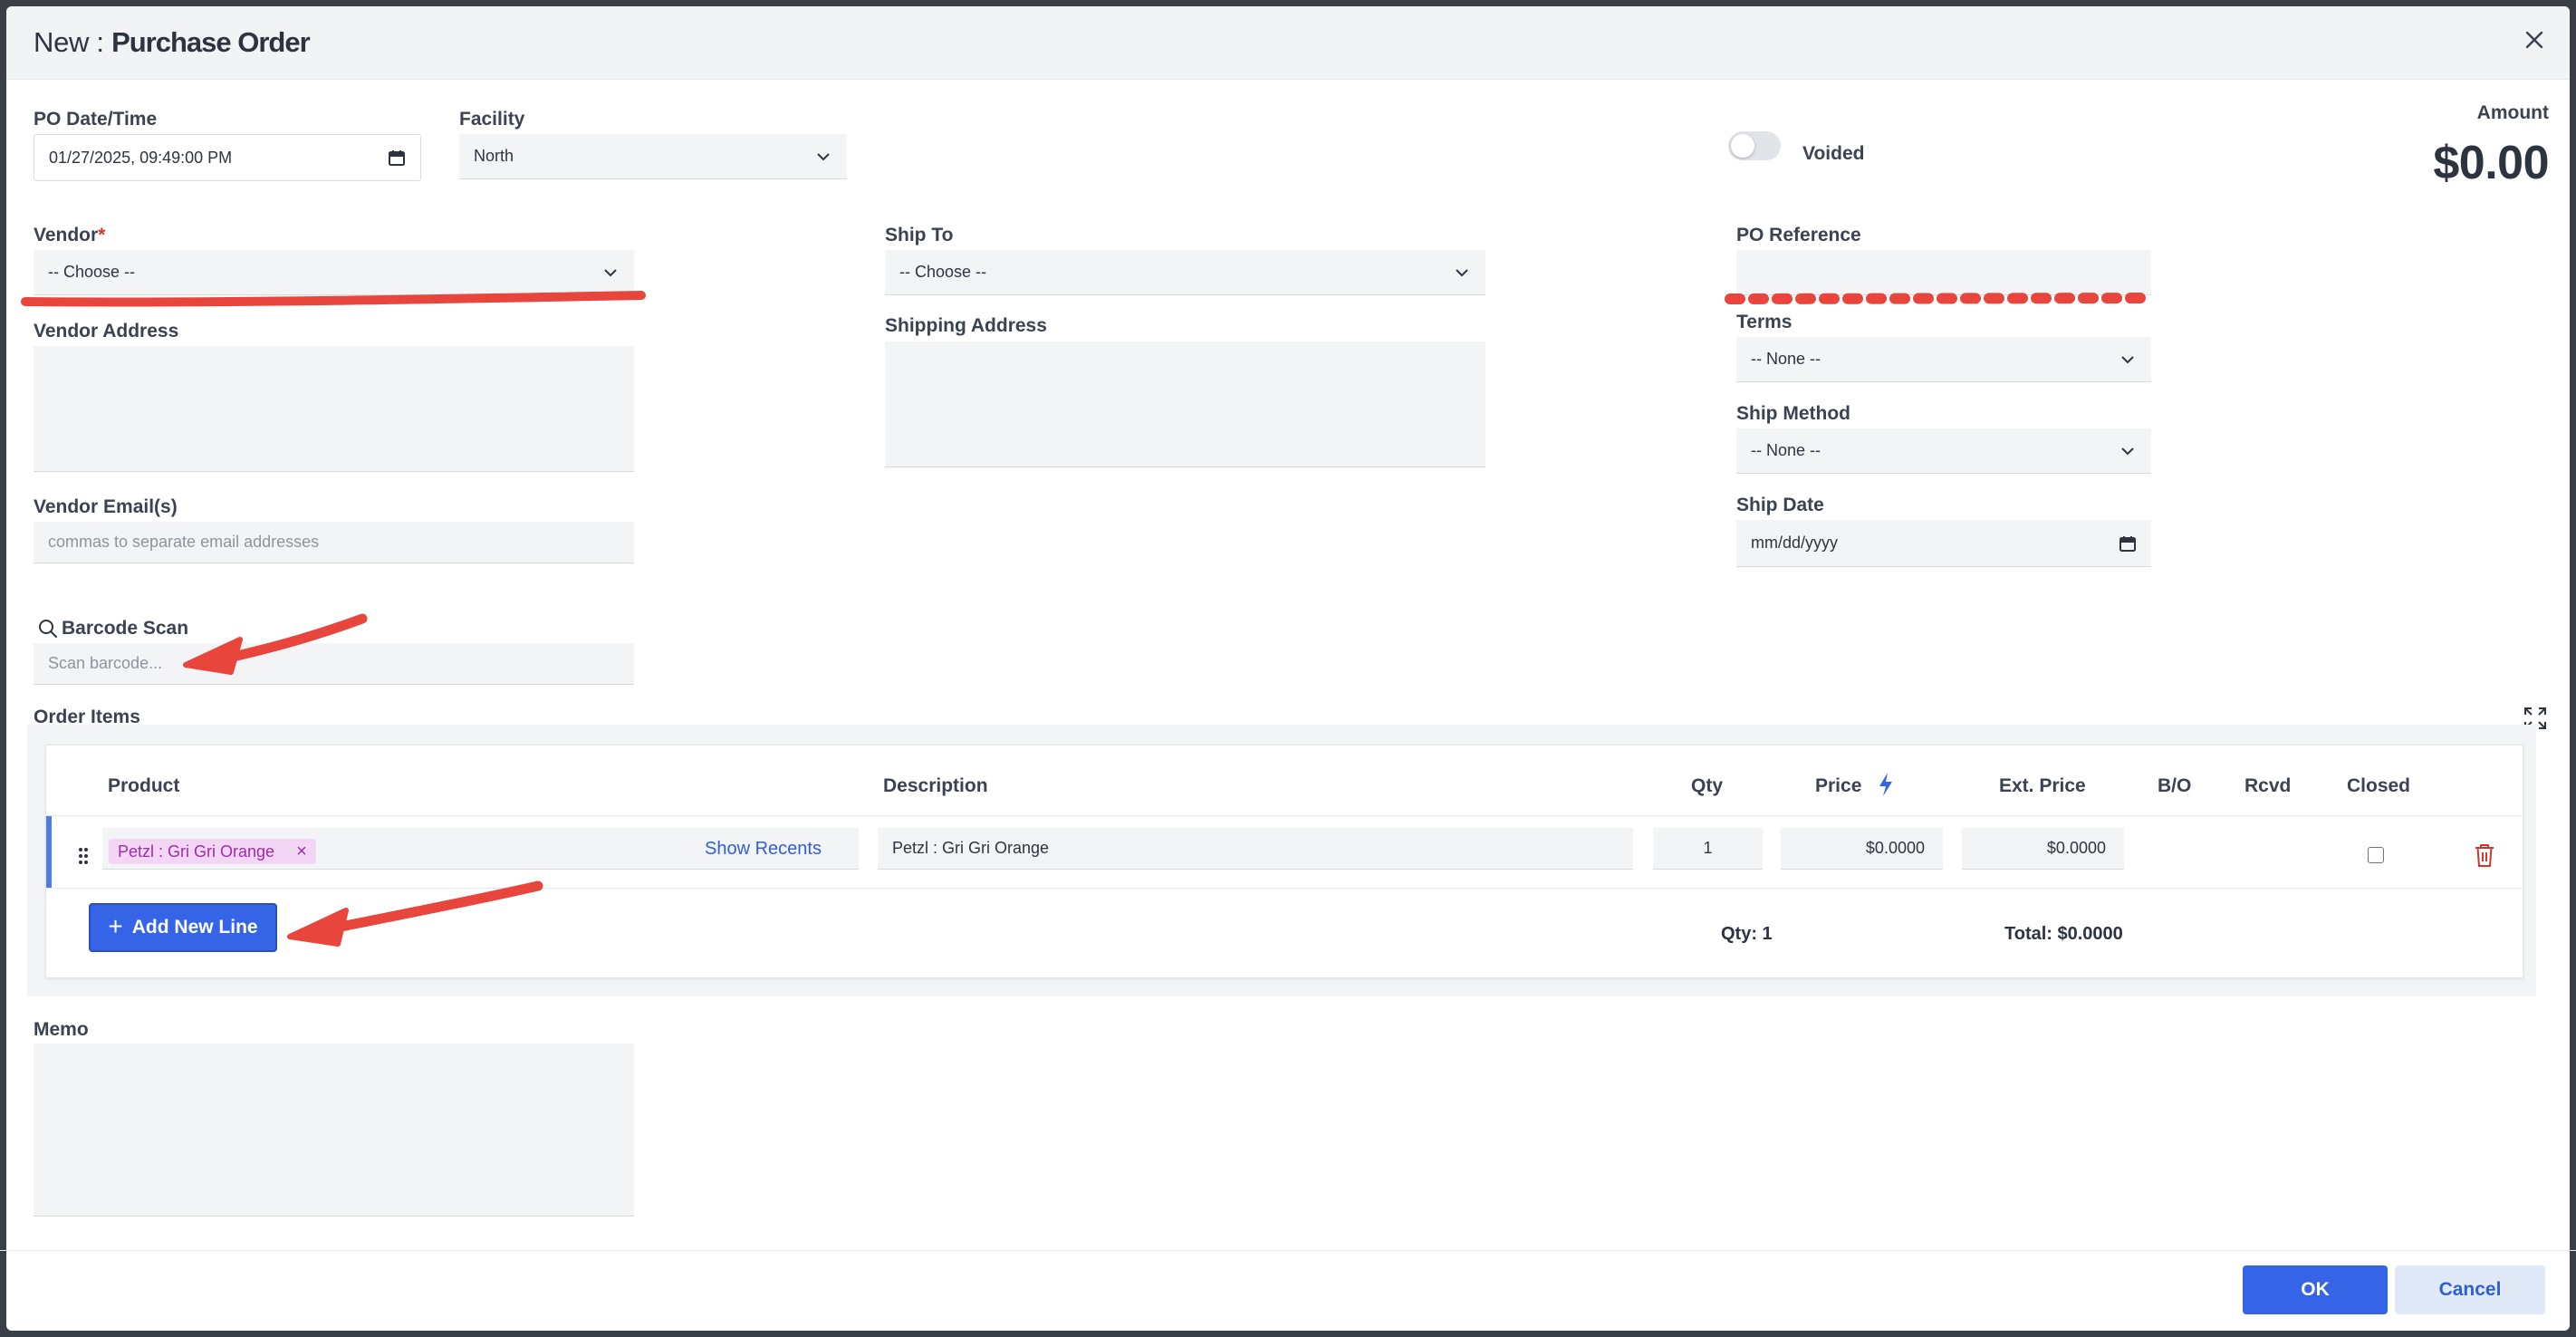 The width and height of the screenshot is (2576, 1337). What do you see at coordinates (334, 542) in the screenshot?
I see `vendor-emails-input: commas to separate email addresses` at bounding box center [334, 542].